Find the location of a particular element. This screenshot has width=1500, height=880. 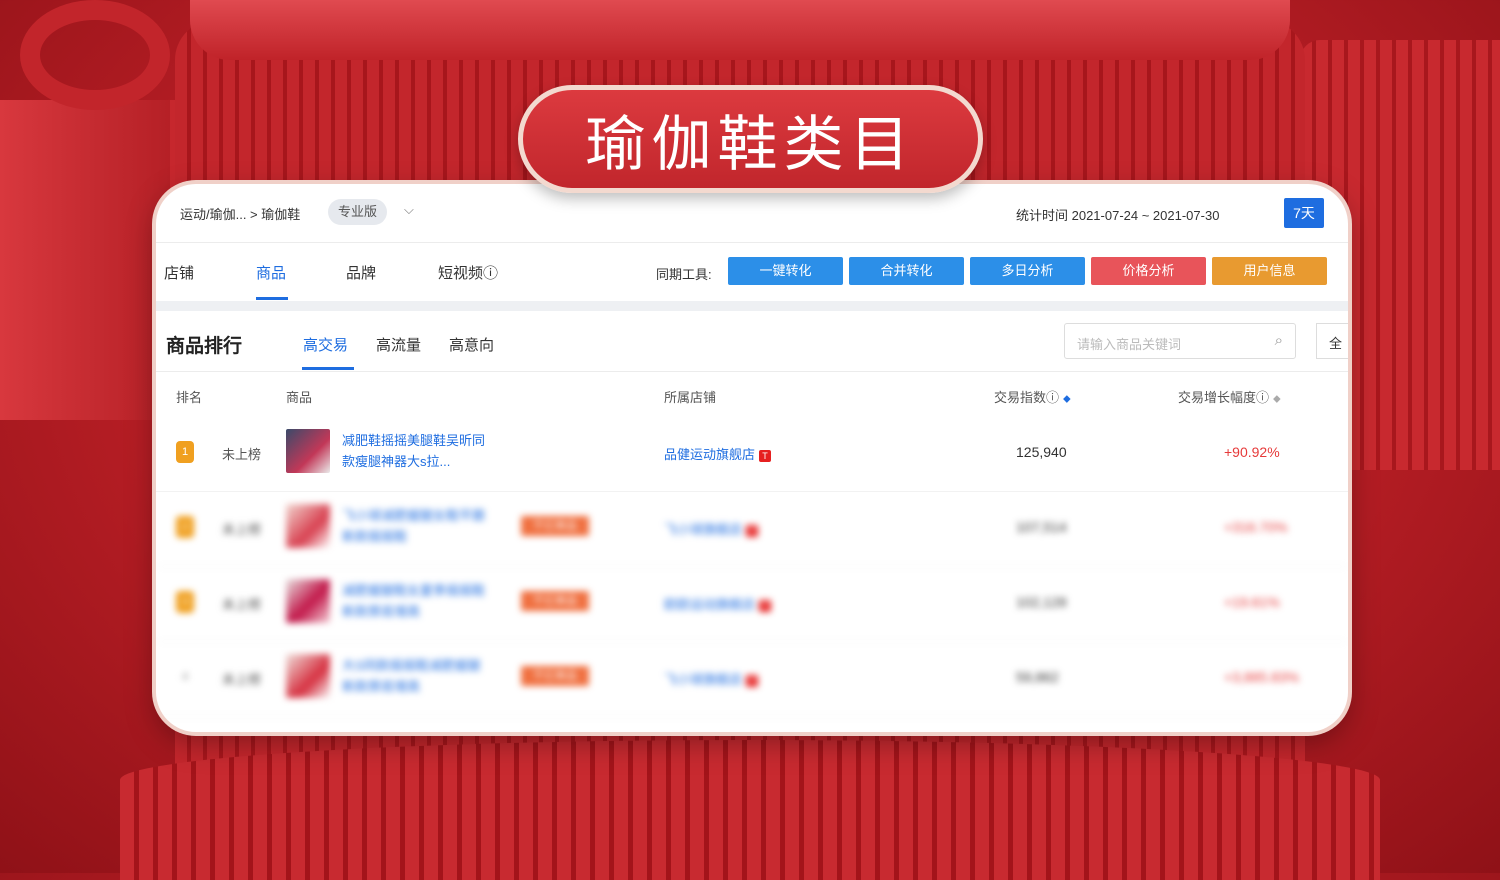

sort-desc-icon: ⬥ is located at coordinates (1067, 399).